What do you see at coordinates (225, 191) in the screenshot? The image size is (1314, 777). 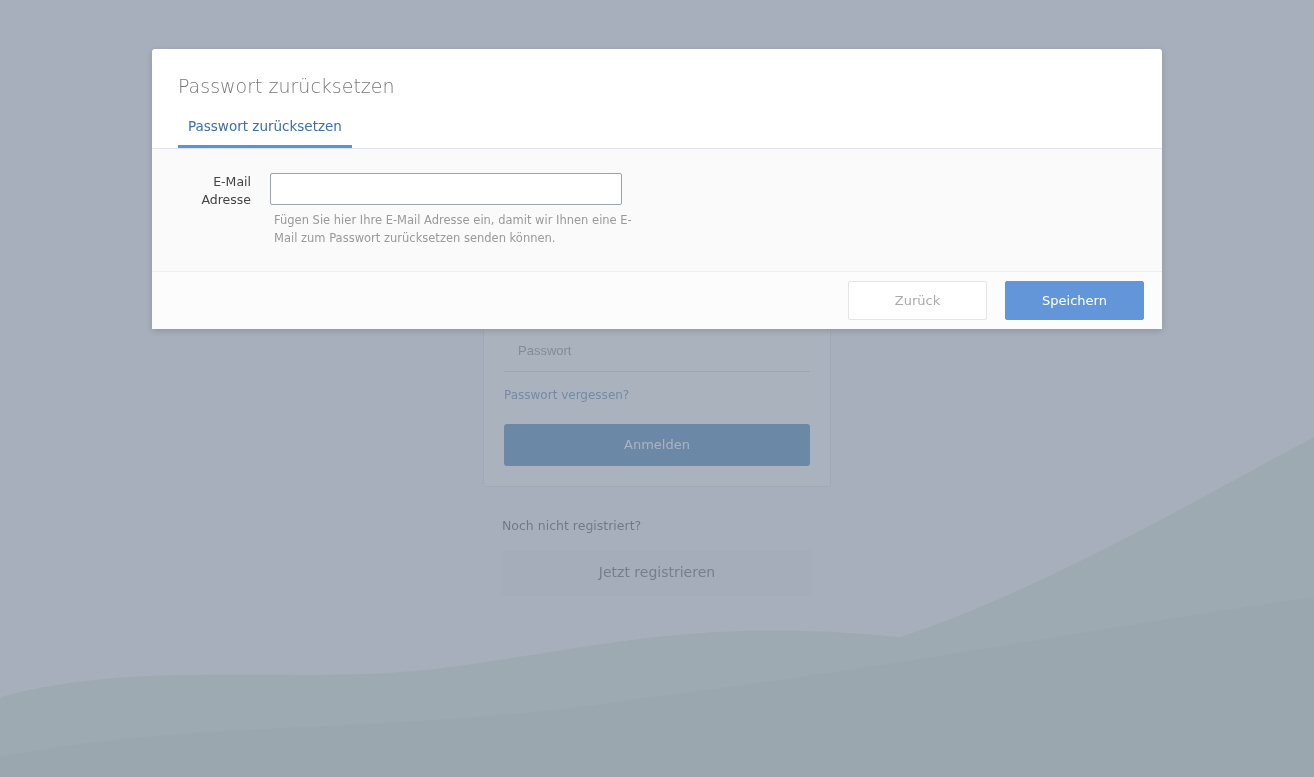 I see `field-label: E-Mail Adresse` at bounding box center [225, 191].